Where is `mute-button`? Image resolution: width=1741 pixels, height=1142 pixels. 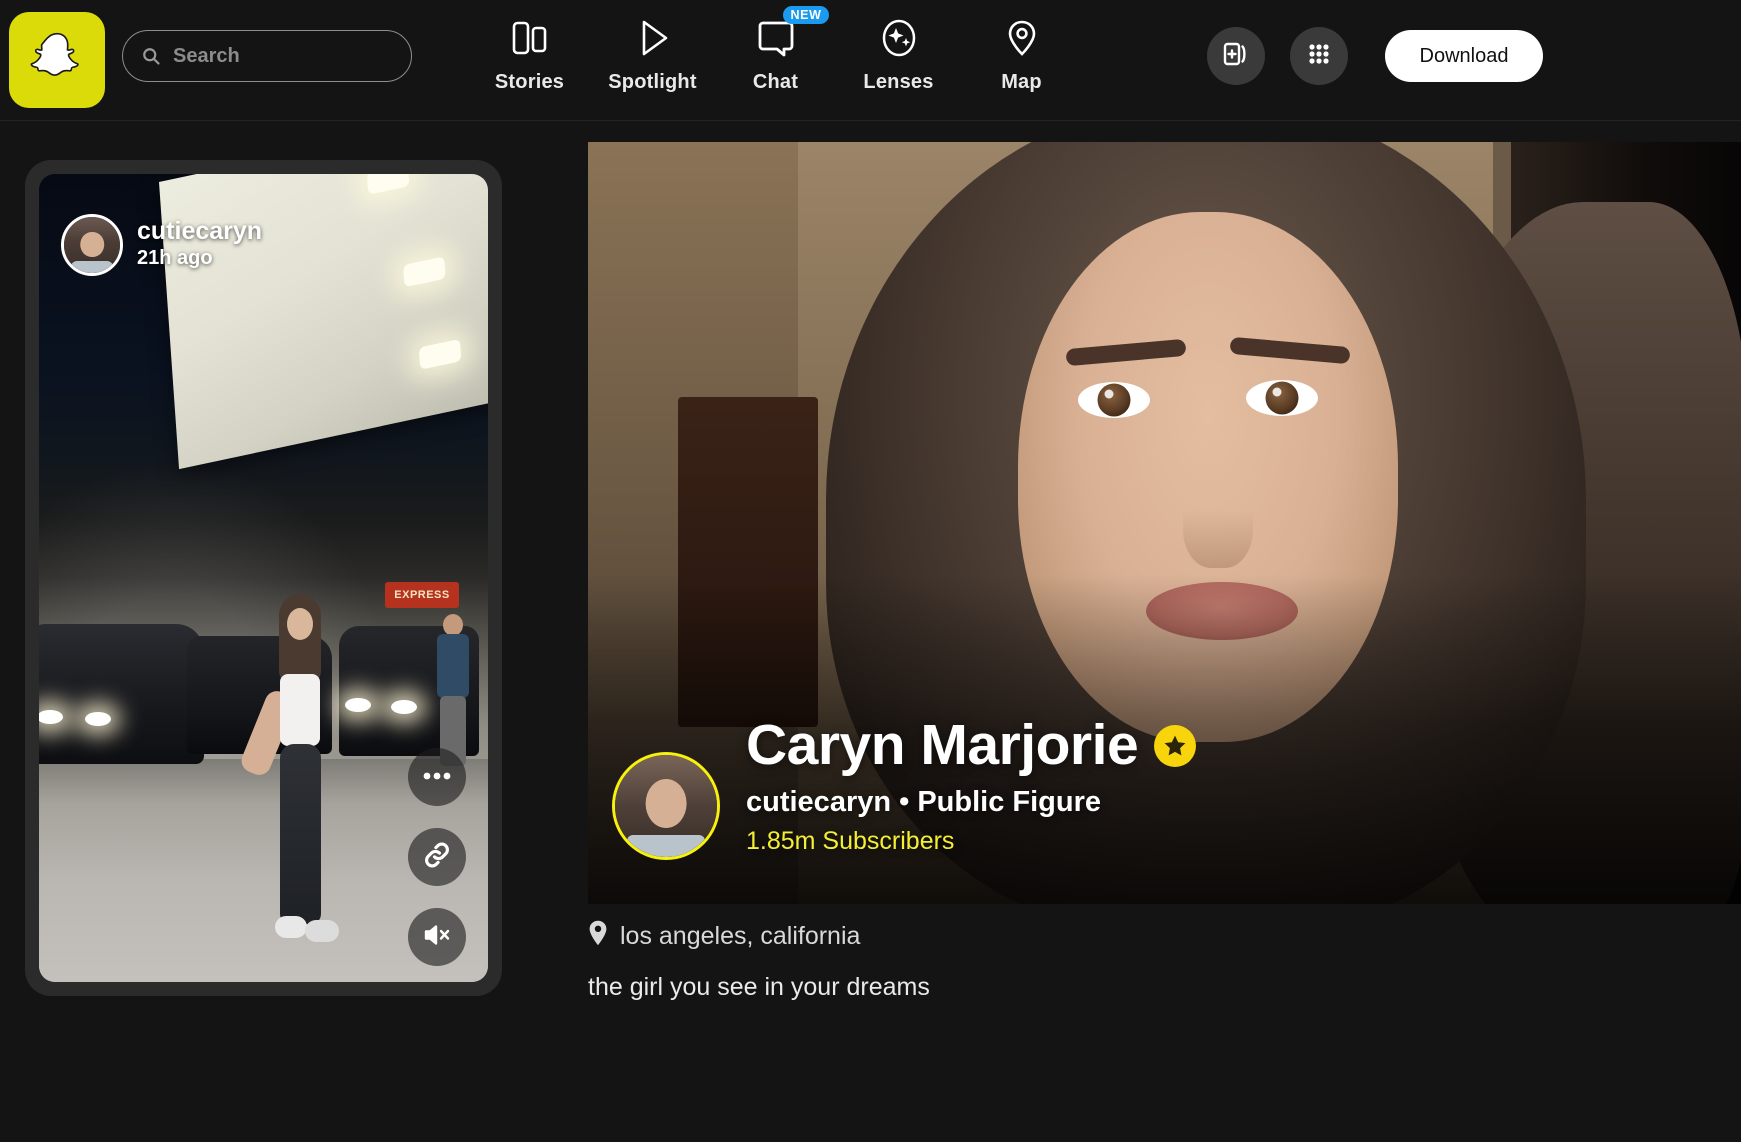 mute-button is located at coordinates (437, 937).